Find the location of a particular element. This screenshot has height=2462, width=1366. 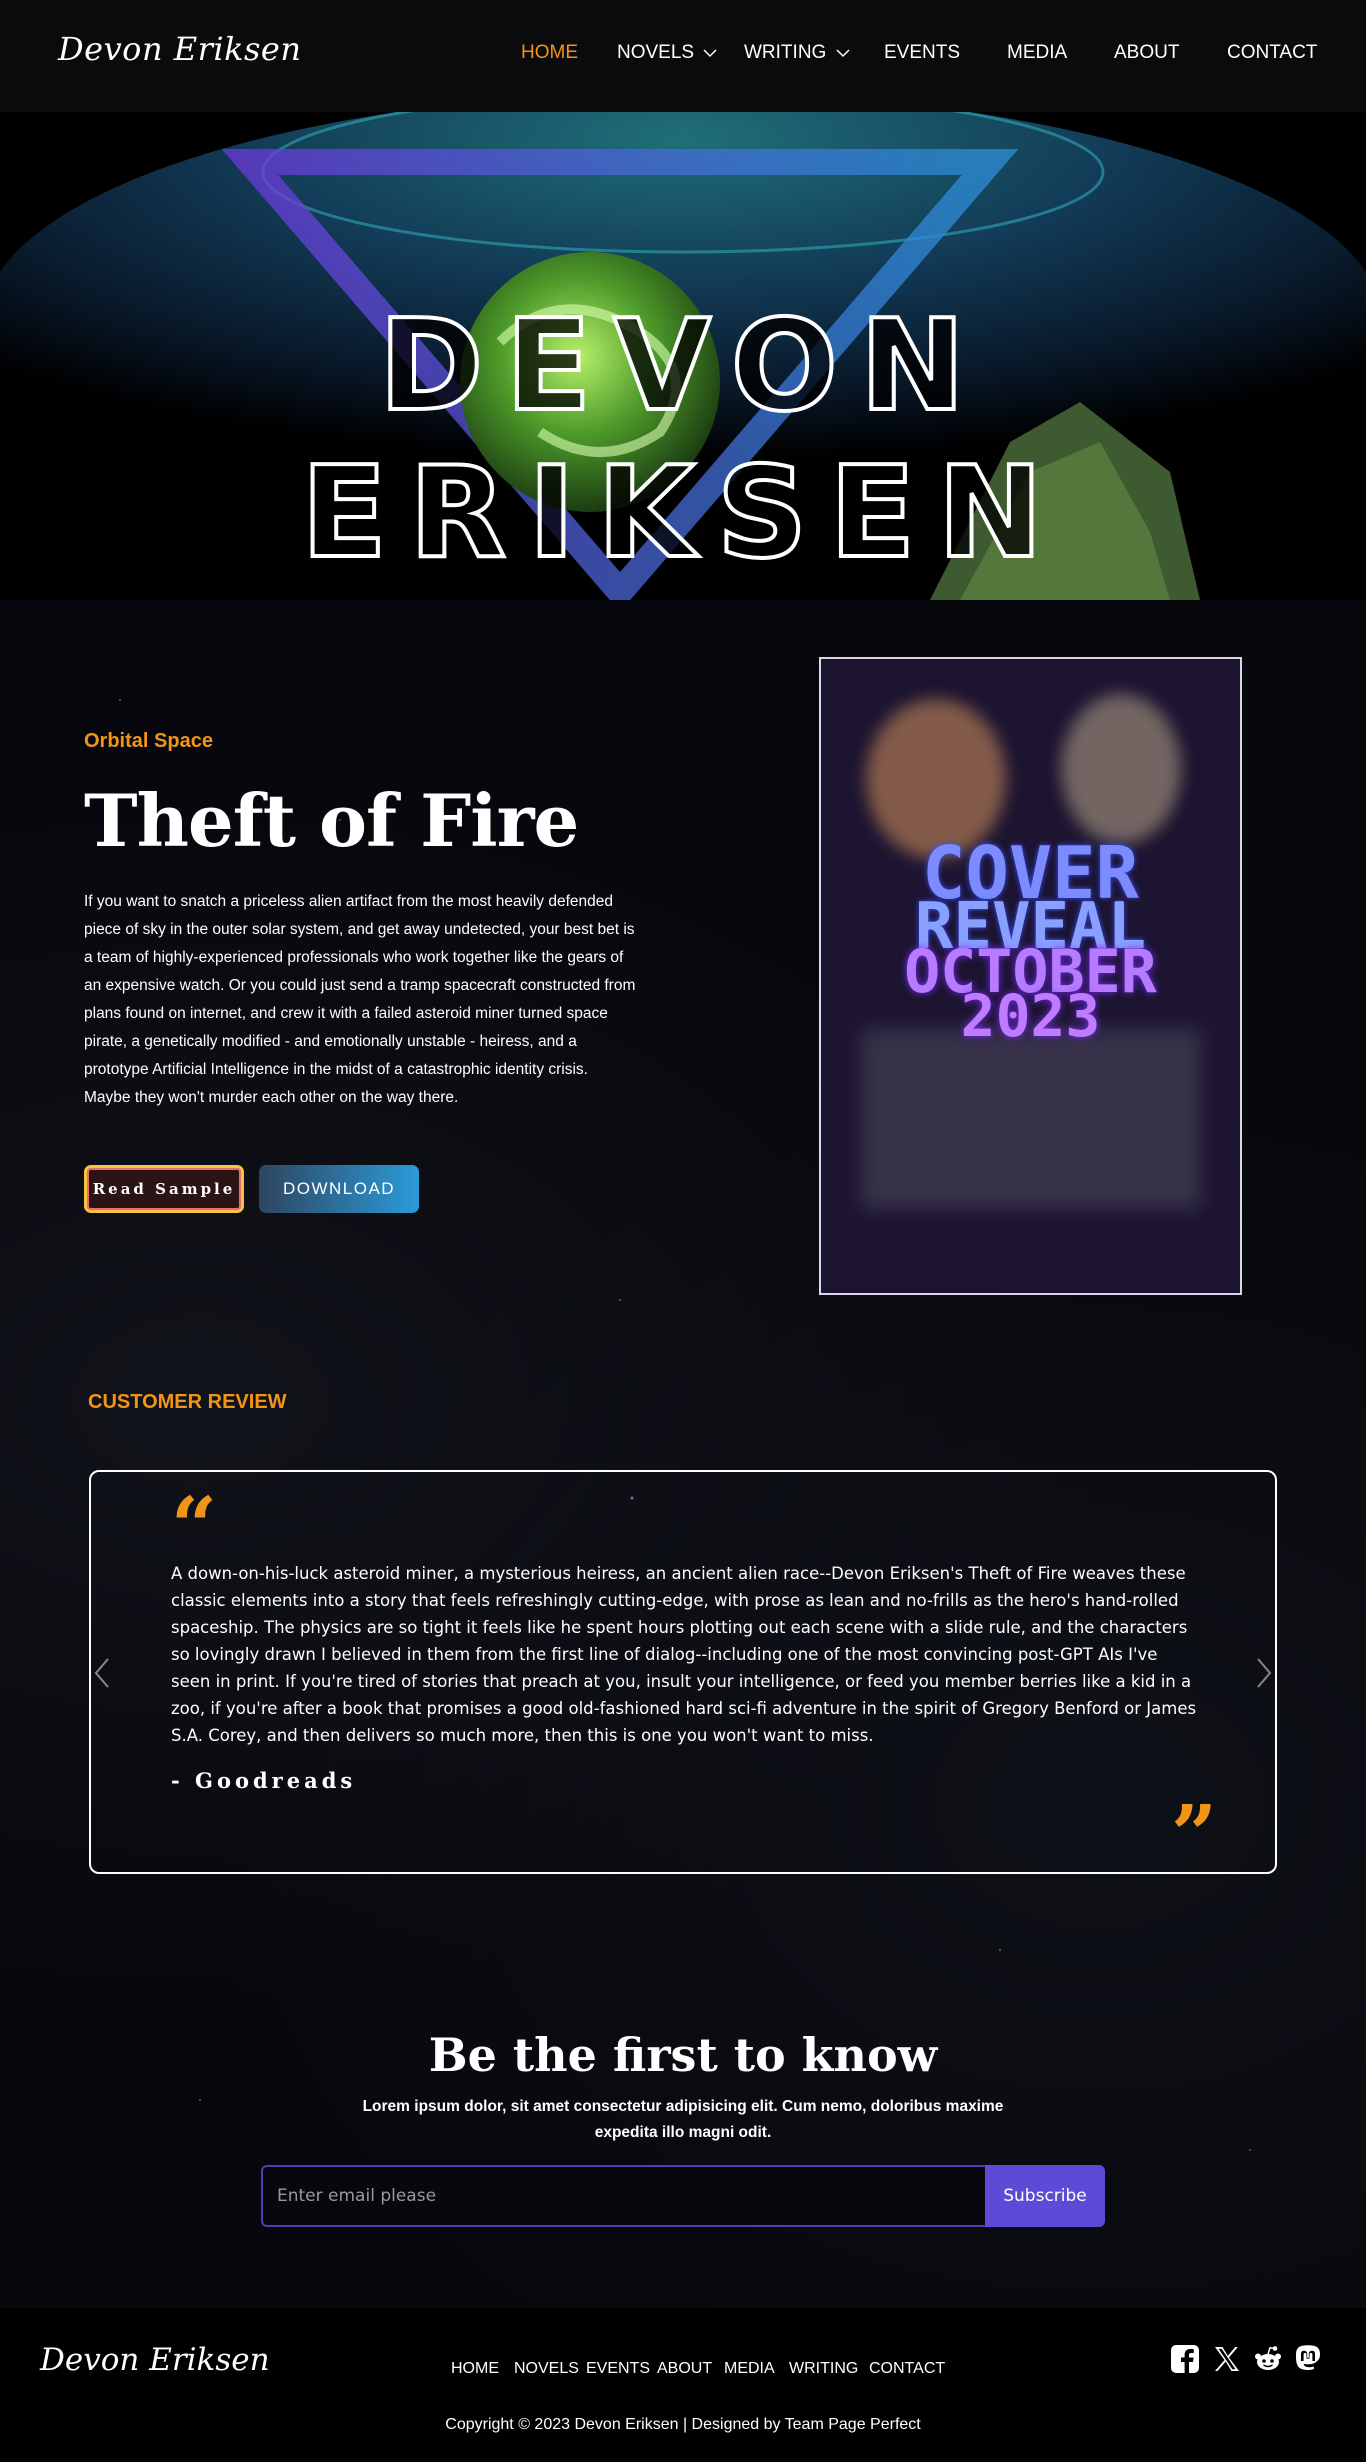

x-twitter-icon is located at coordinates (1227, 2359).